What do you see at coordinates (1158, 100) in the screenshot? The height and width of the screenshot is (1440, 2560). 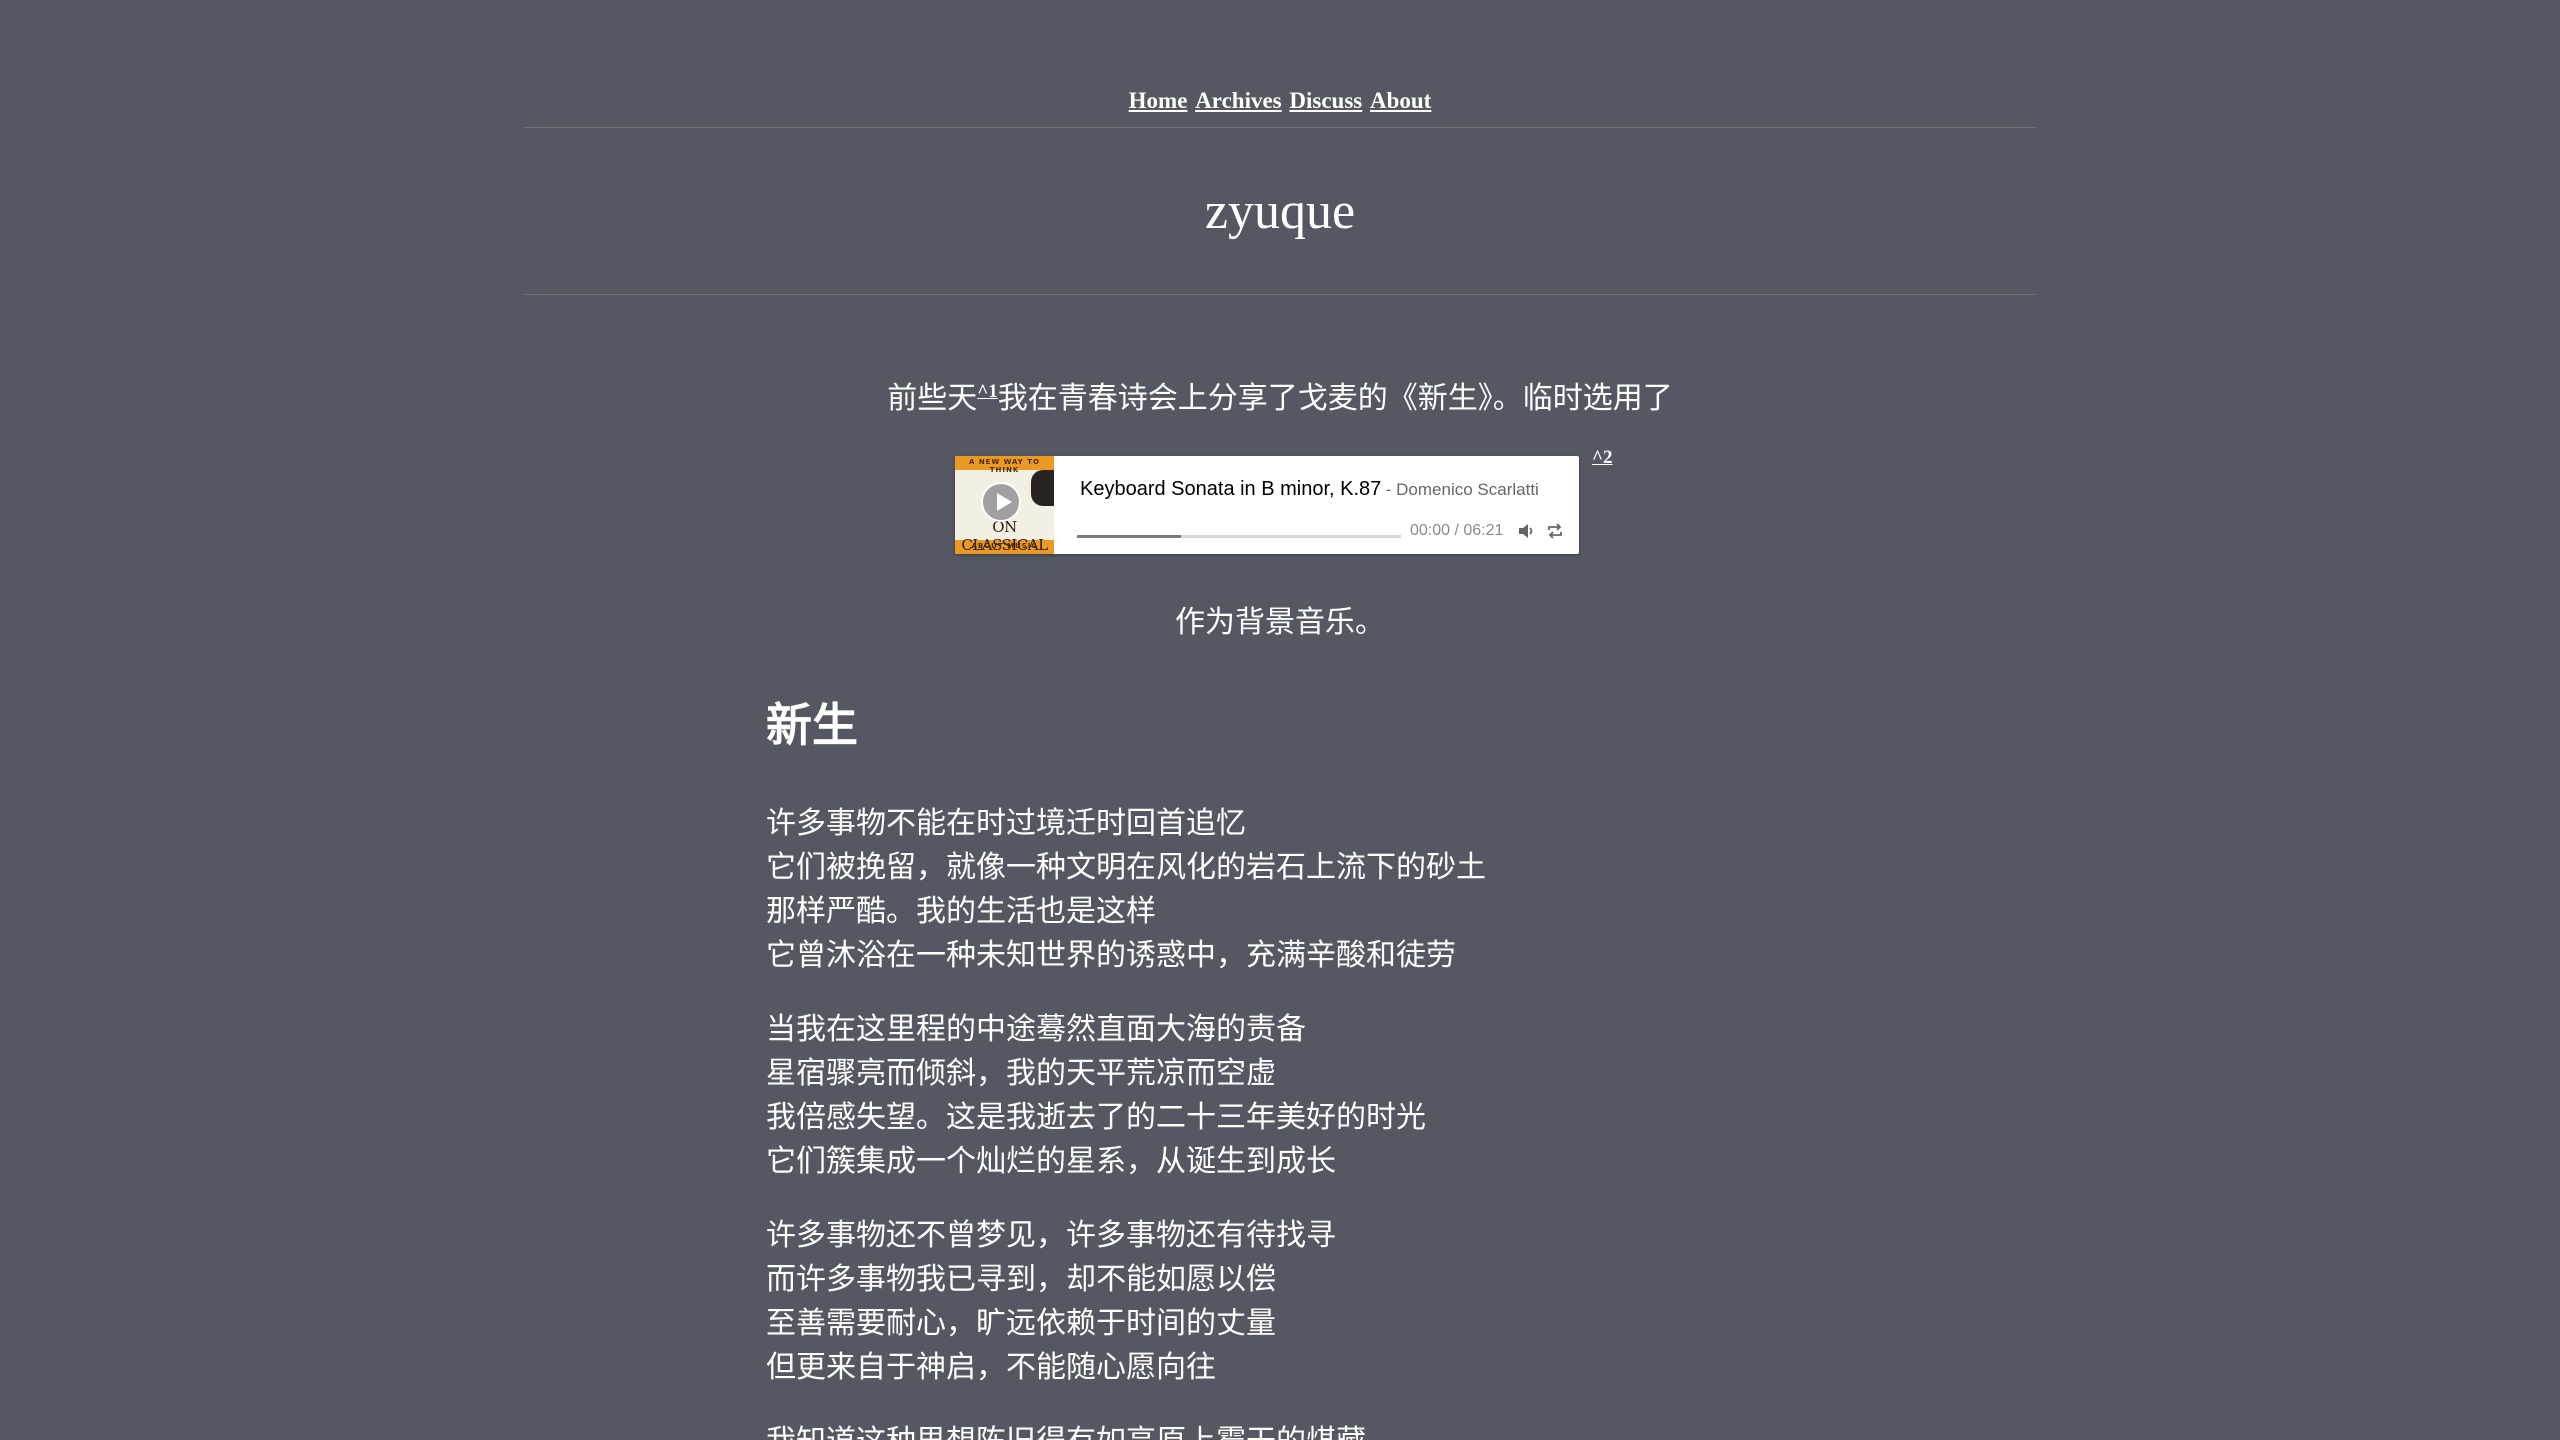 I see `nav-home-link: Home` at bounding box center [1158, 100].